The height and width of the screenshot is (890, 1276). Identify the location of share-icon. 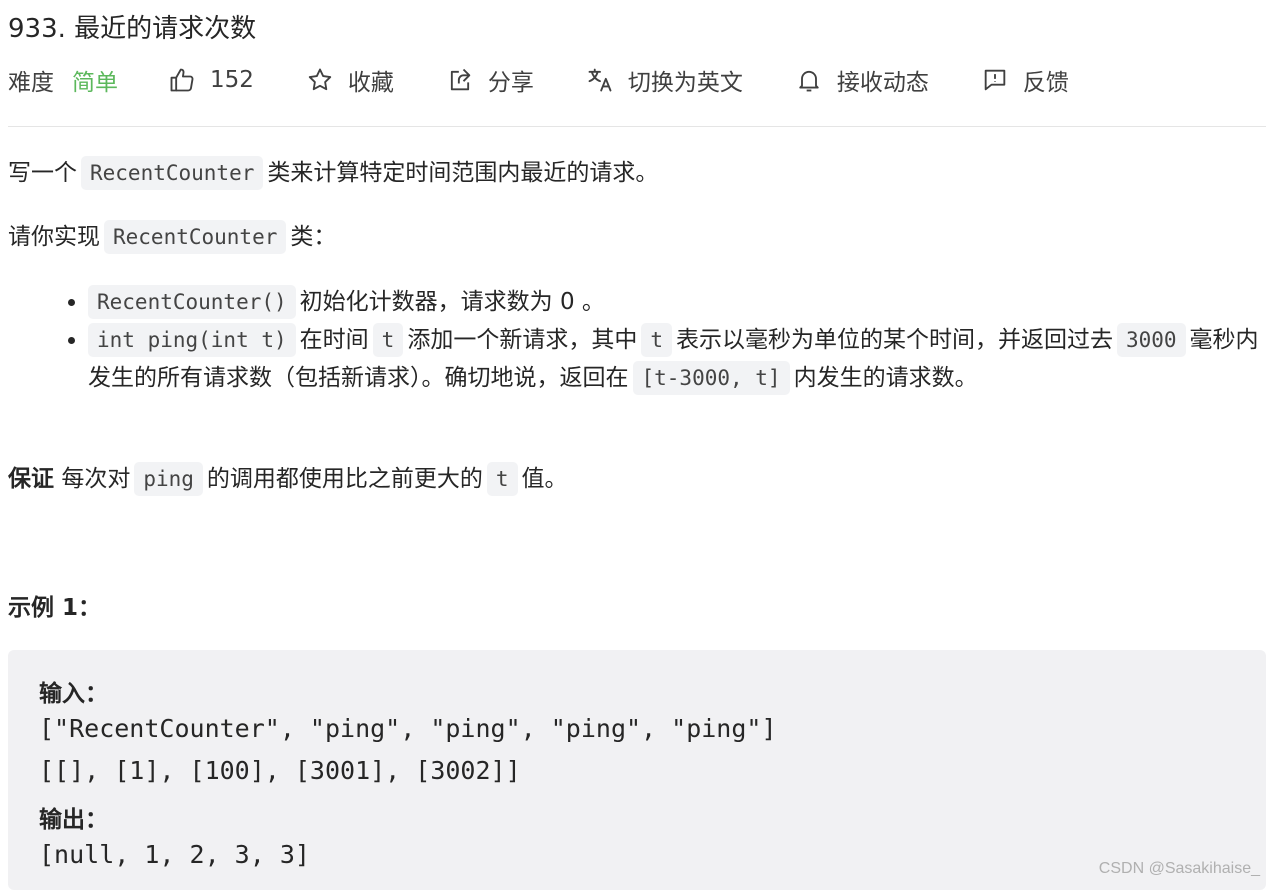
(460, 79).